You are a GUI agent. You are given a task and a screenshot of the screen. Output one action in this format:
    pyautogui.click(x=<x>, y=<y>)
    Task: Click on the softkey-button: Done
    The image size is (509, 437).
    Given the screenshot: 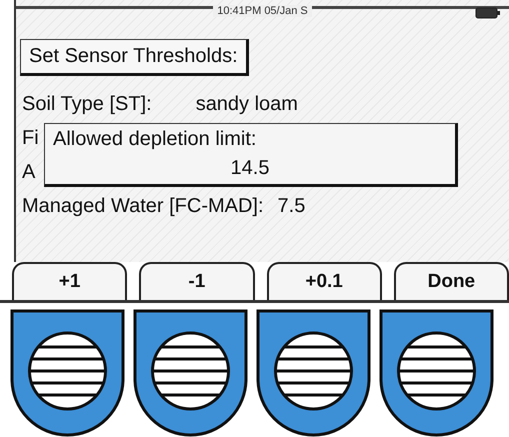 What is the action you would take?
    pyautogui.click(x=451, y=281)
    